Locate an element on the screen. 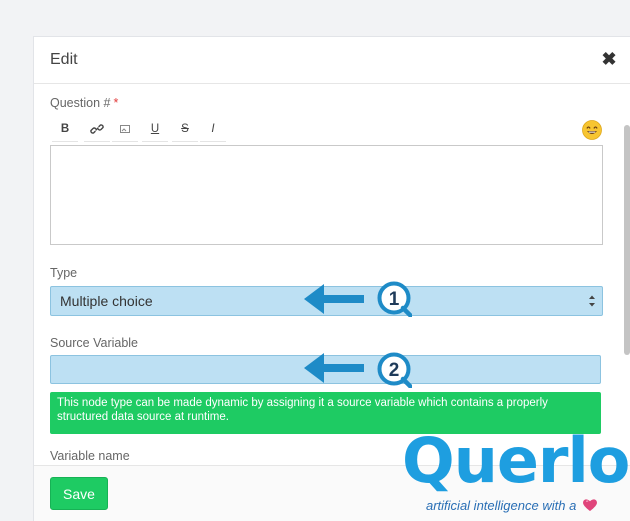 The width and height of the screenshot is (630, 521). badge-1-number: 1 is located at coordinates (394, 299).